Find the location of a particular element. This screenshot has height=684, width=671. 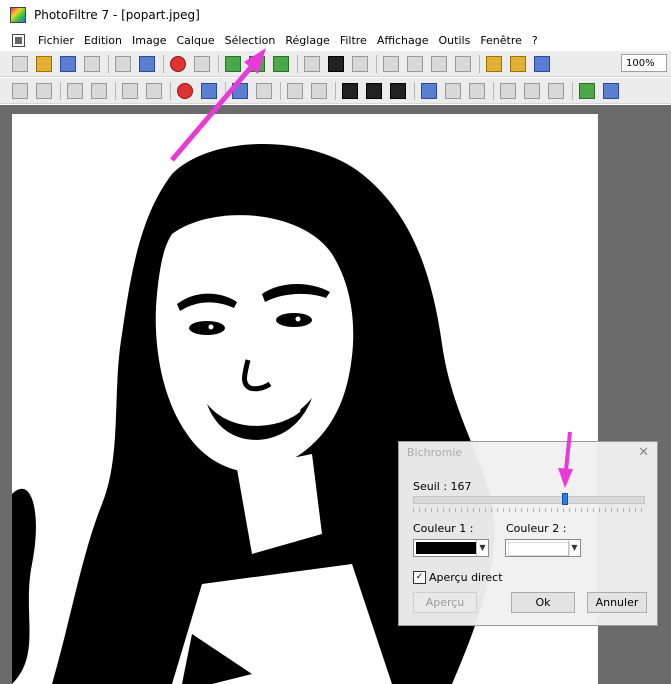

adjust-toolbar is located at coordinates (335, 91).